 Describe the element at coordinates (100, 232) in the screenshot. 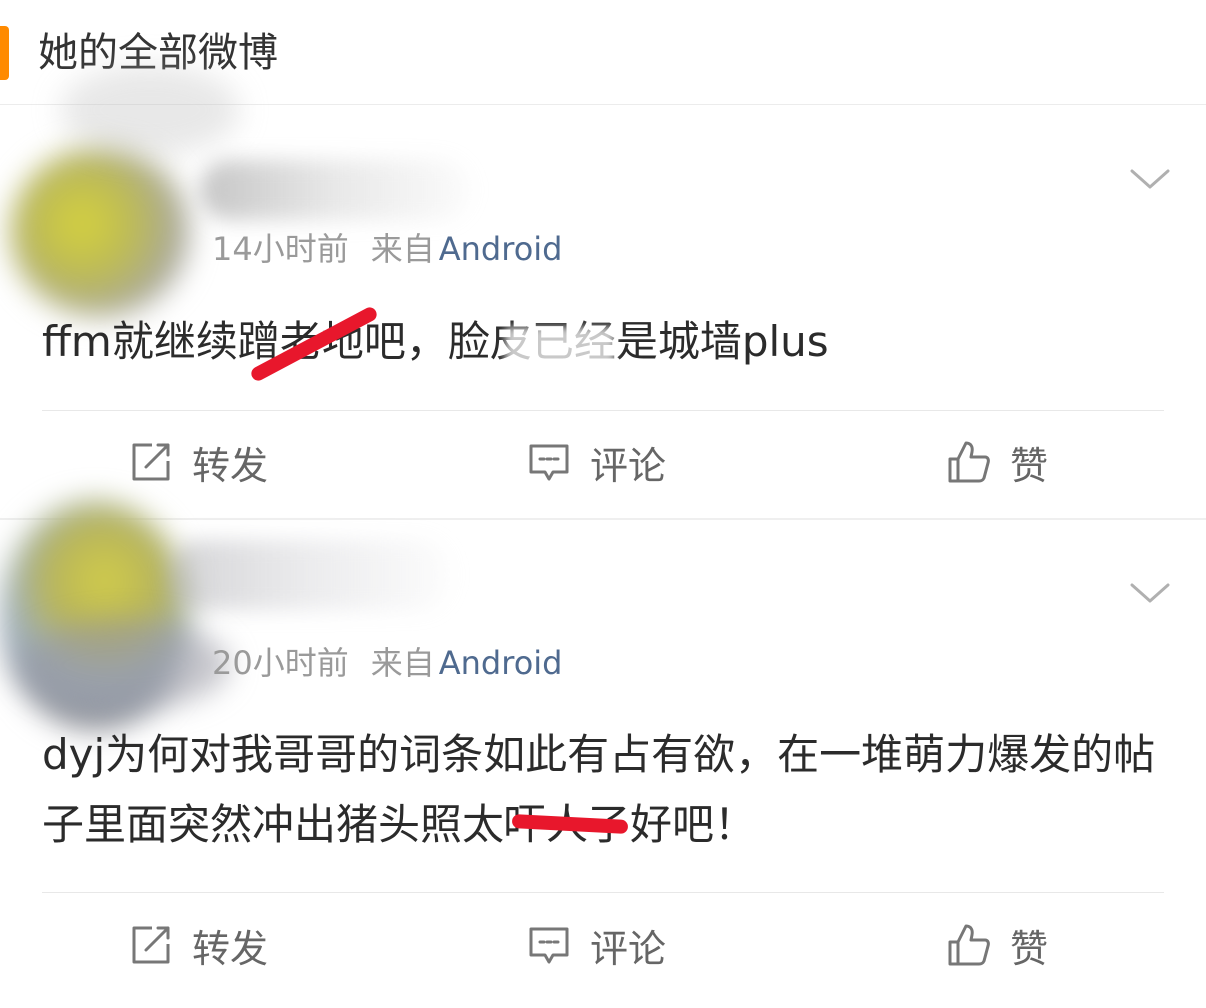

I see `avatar` at that location.